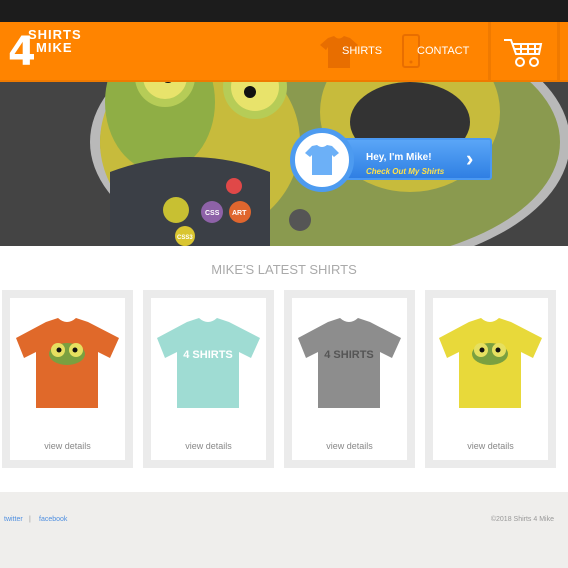 This screenshot has height=568, width=568. Describe the element at coordinates (522, 519) in the screenshot. I see `copyright: ©2018 Shirts 4 Mike` at that location.